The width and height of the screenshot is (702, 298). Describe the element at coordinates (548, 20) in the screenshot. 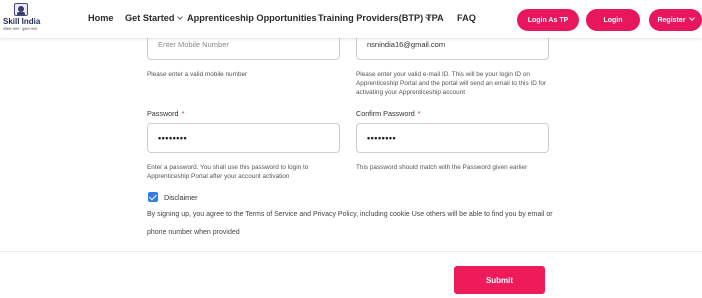

I see `login-as-tp-button: Login As TP` at that location.